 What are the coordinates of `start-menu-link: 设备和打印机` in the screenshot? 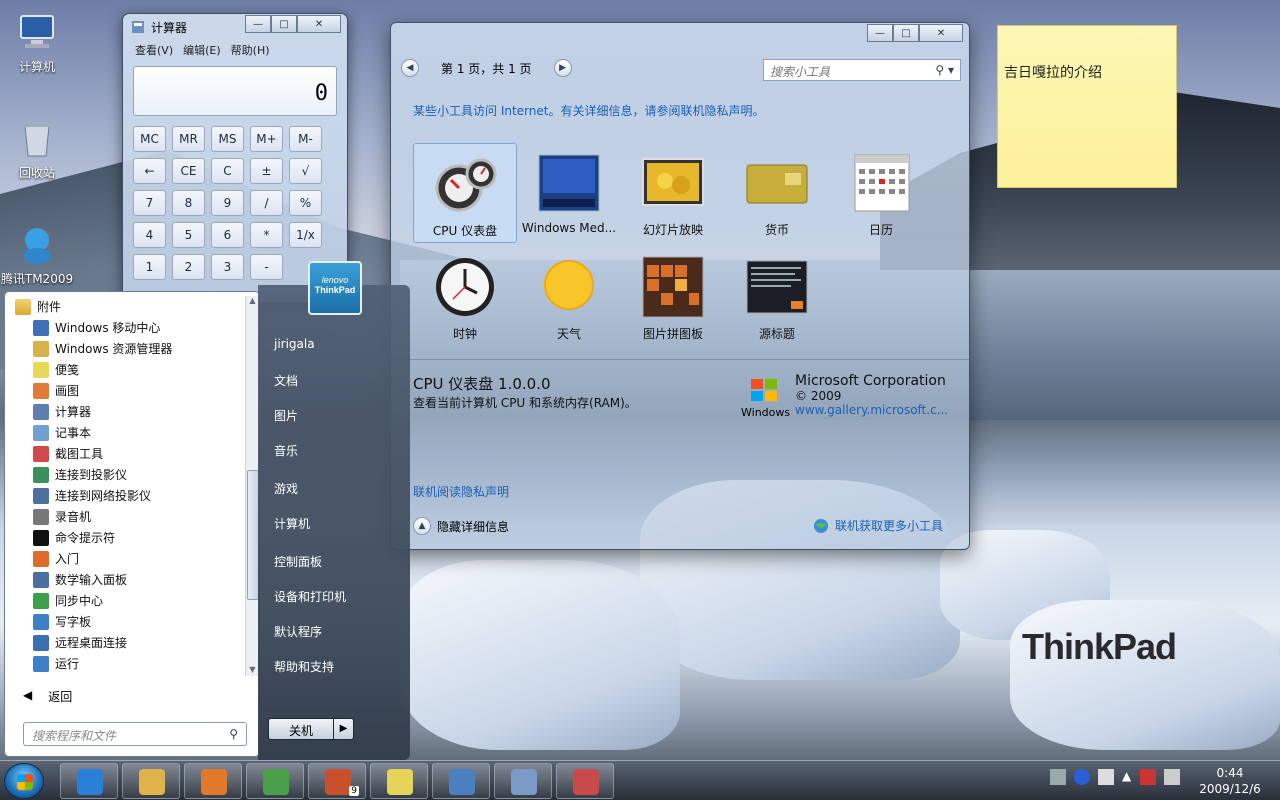 It's located at (310, 596).